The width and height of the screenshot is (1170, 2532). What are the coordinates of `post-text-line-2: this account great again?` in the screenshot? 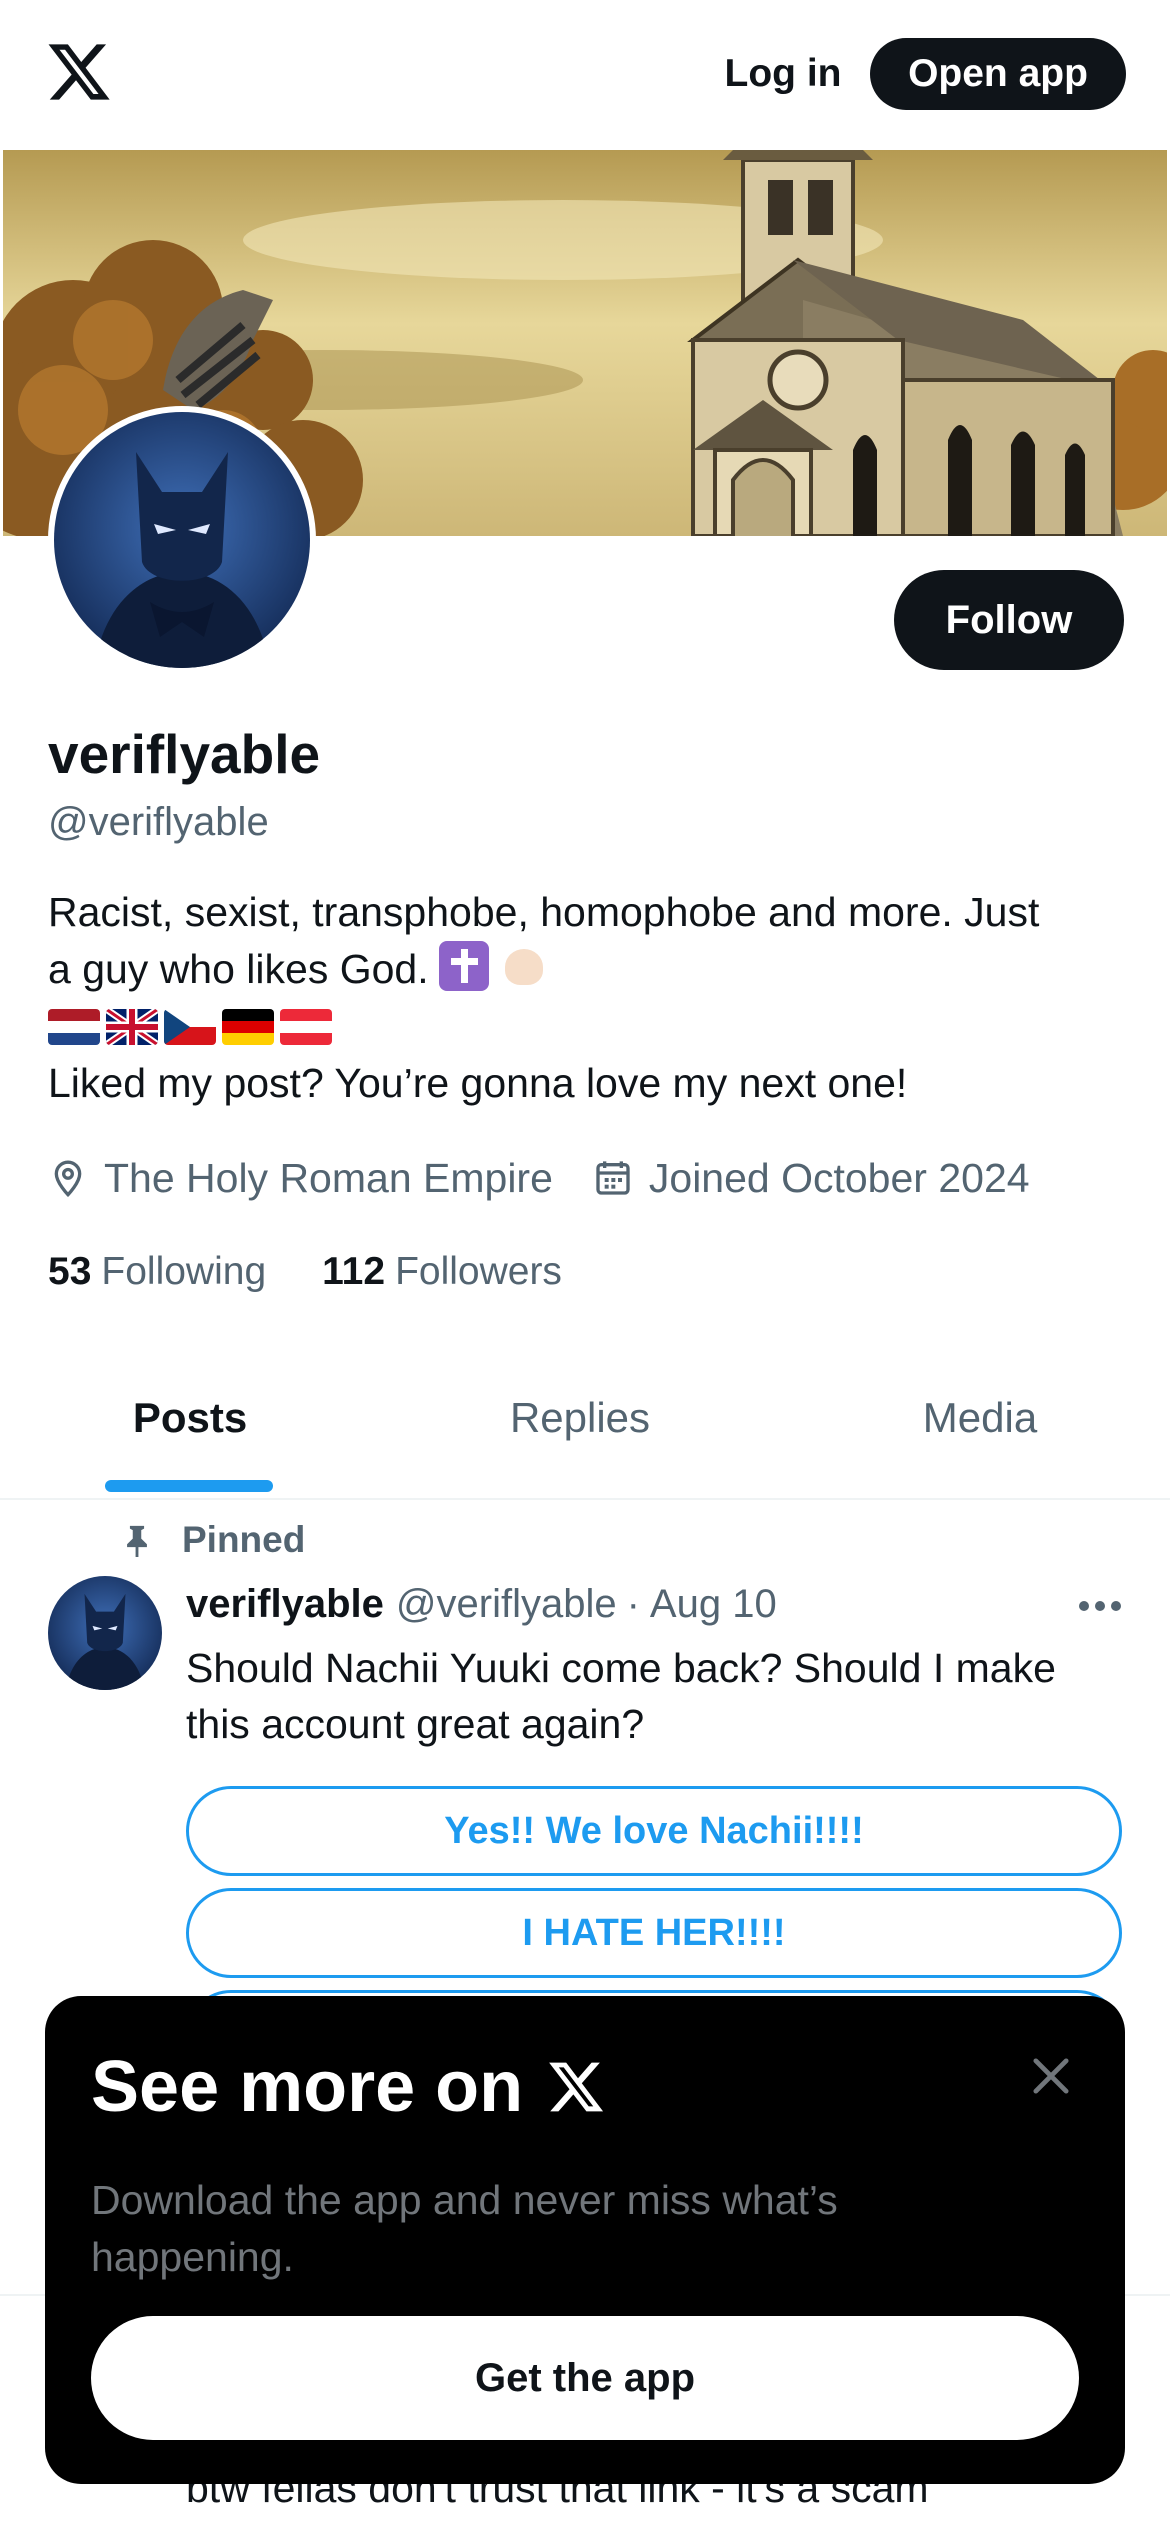 It's located at (415, 1724).